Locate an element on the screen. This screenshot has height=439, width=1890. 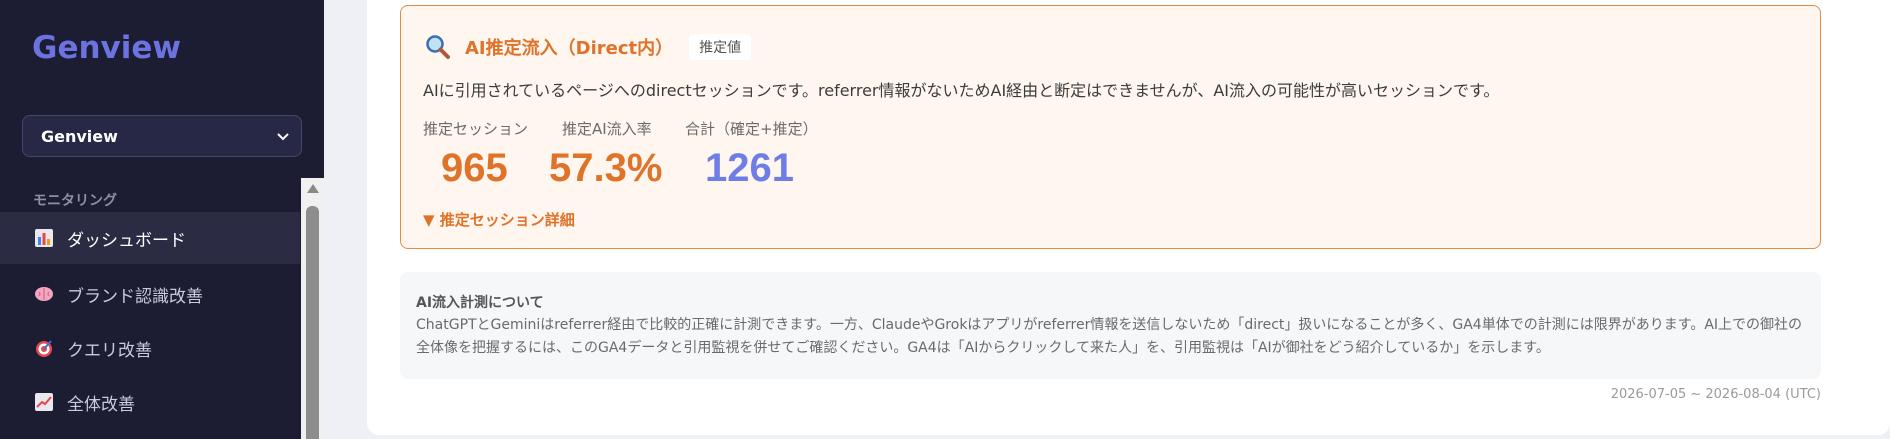
metric-value: 57.3% is located at coordinates (606, 168).